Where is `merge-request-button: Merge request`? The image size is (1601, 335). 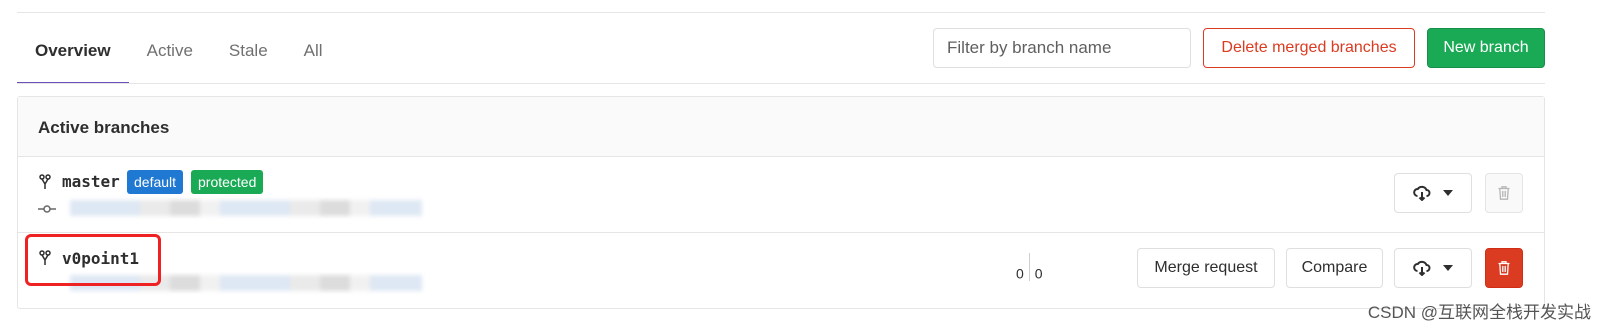 merge-request-button: Merge request is located at coordinates (1206, 268).